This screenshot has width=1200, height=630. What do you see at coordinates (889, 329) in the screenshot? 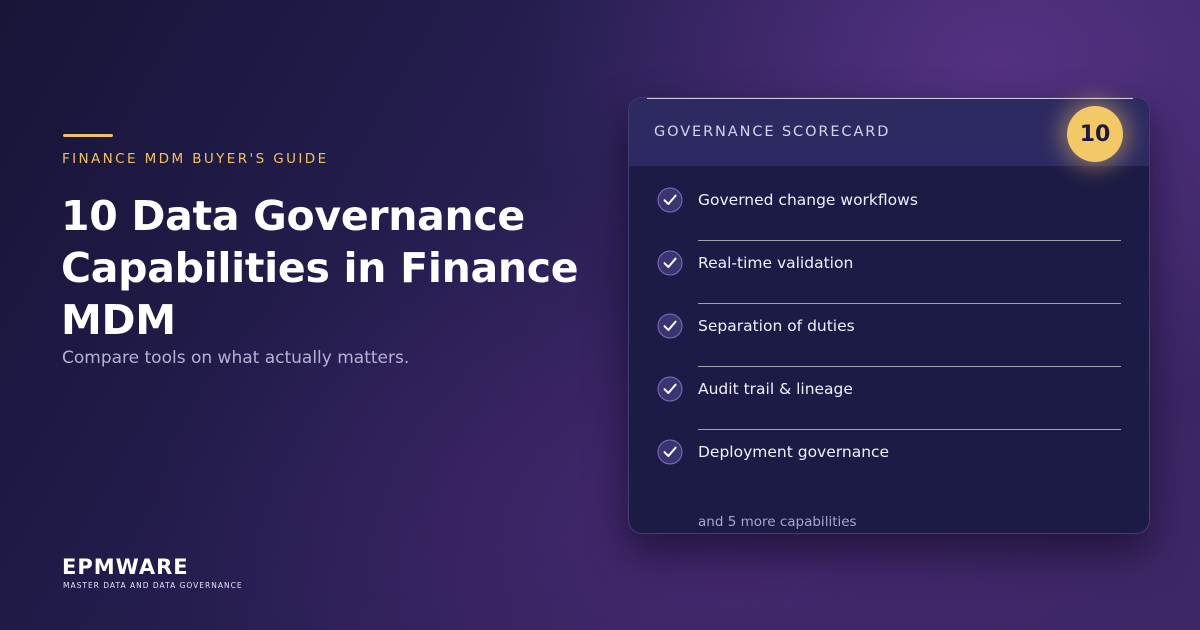
I see `list-item: Separation of duties` at bounding box center [889, 329].